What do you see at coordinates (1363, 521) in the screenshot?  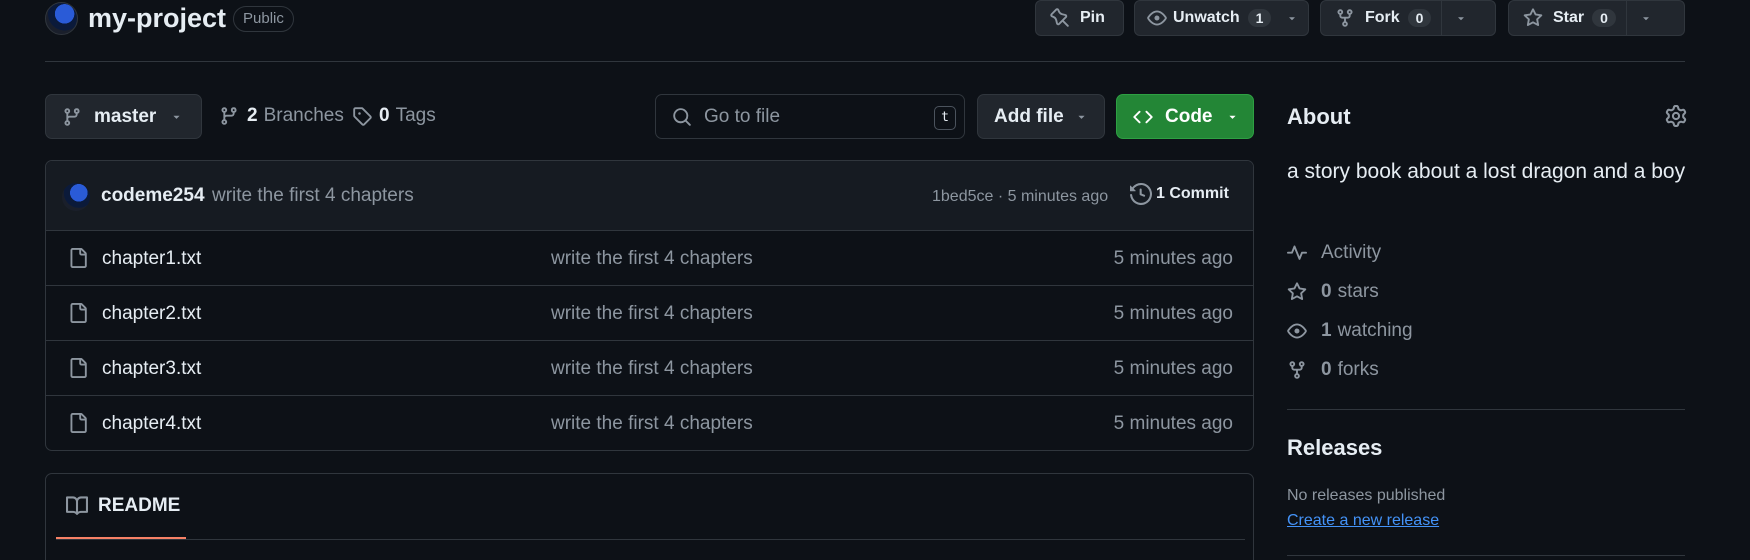 I see `create-release-link: Create a new release` at bounding box center [1363, 521].